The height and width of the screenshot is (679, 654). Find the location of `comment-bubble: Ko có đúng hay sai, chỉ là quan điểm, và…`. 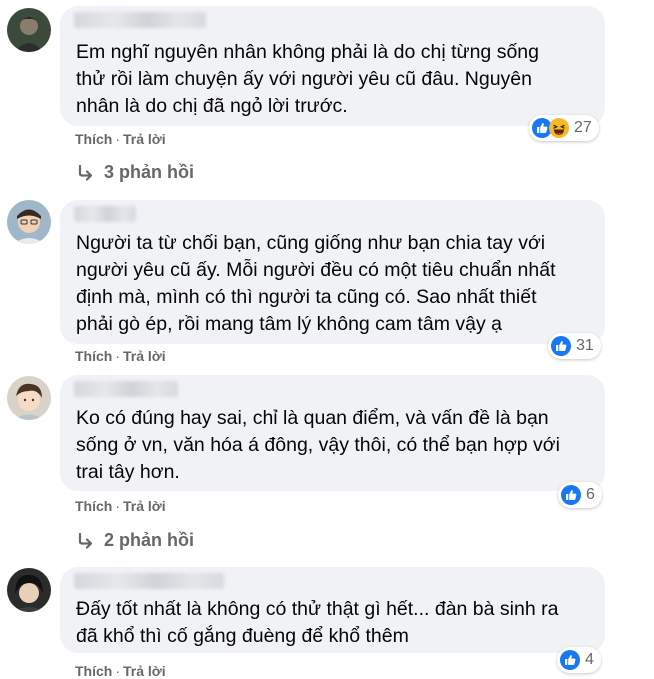

comment-bubble: Ko có đúng hay sai, chỉ là quan điểm, và… is located at coordinates (332, 433).